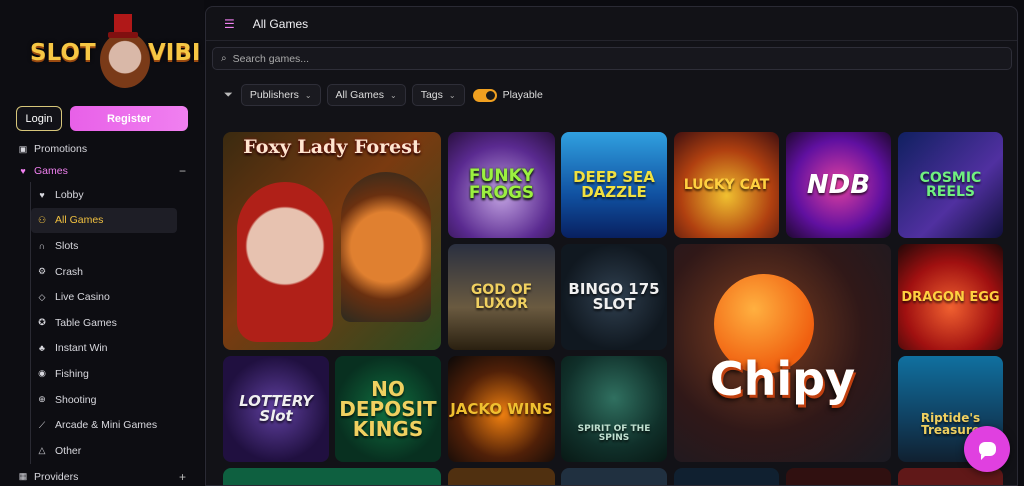 The height and width of the screenshot is (486, 1024). I want to click on game-tile-foxy-lady-forest: Foxy Lady Forest, so click(332, 241).